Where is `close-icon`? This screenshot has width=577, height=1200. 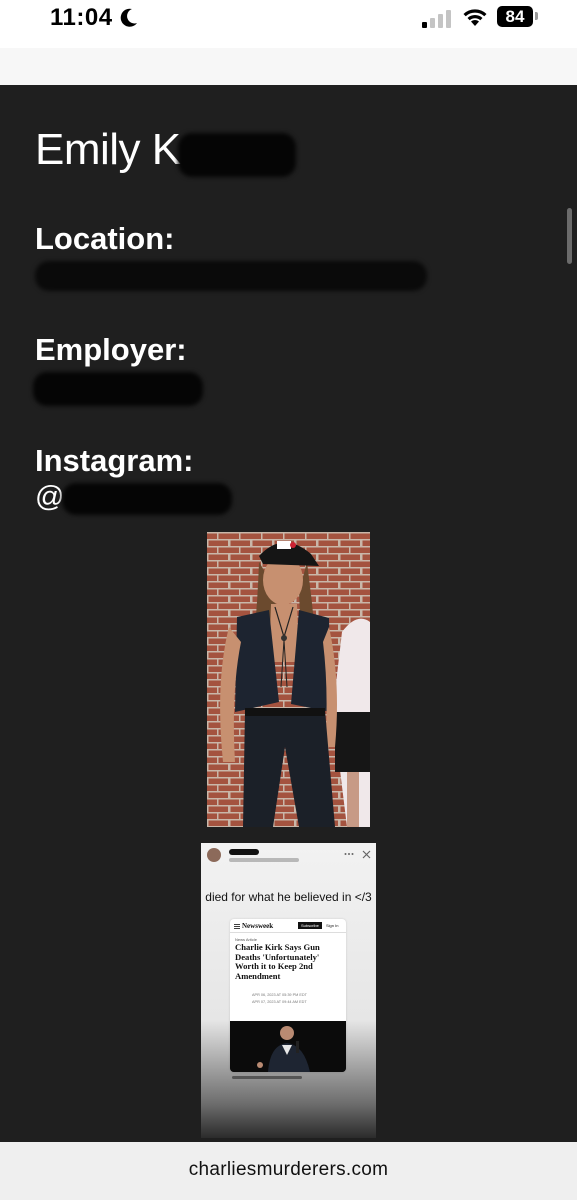 close-icon is located at coordinates (366, 854).